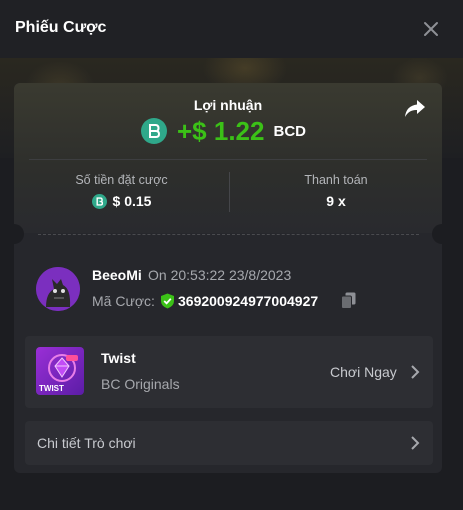 The width and height of the screenshot is (463, 510). What do you see at coordinates (415, 109) in the screenshot?
I see `share-icon` at bounding box center [415, 109].